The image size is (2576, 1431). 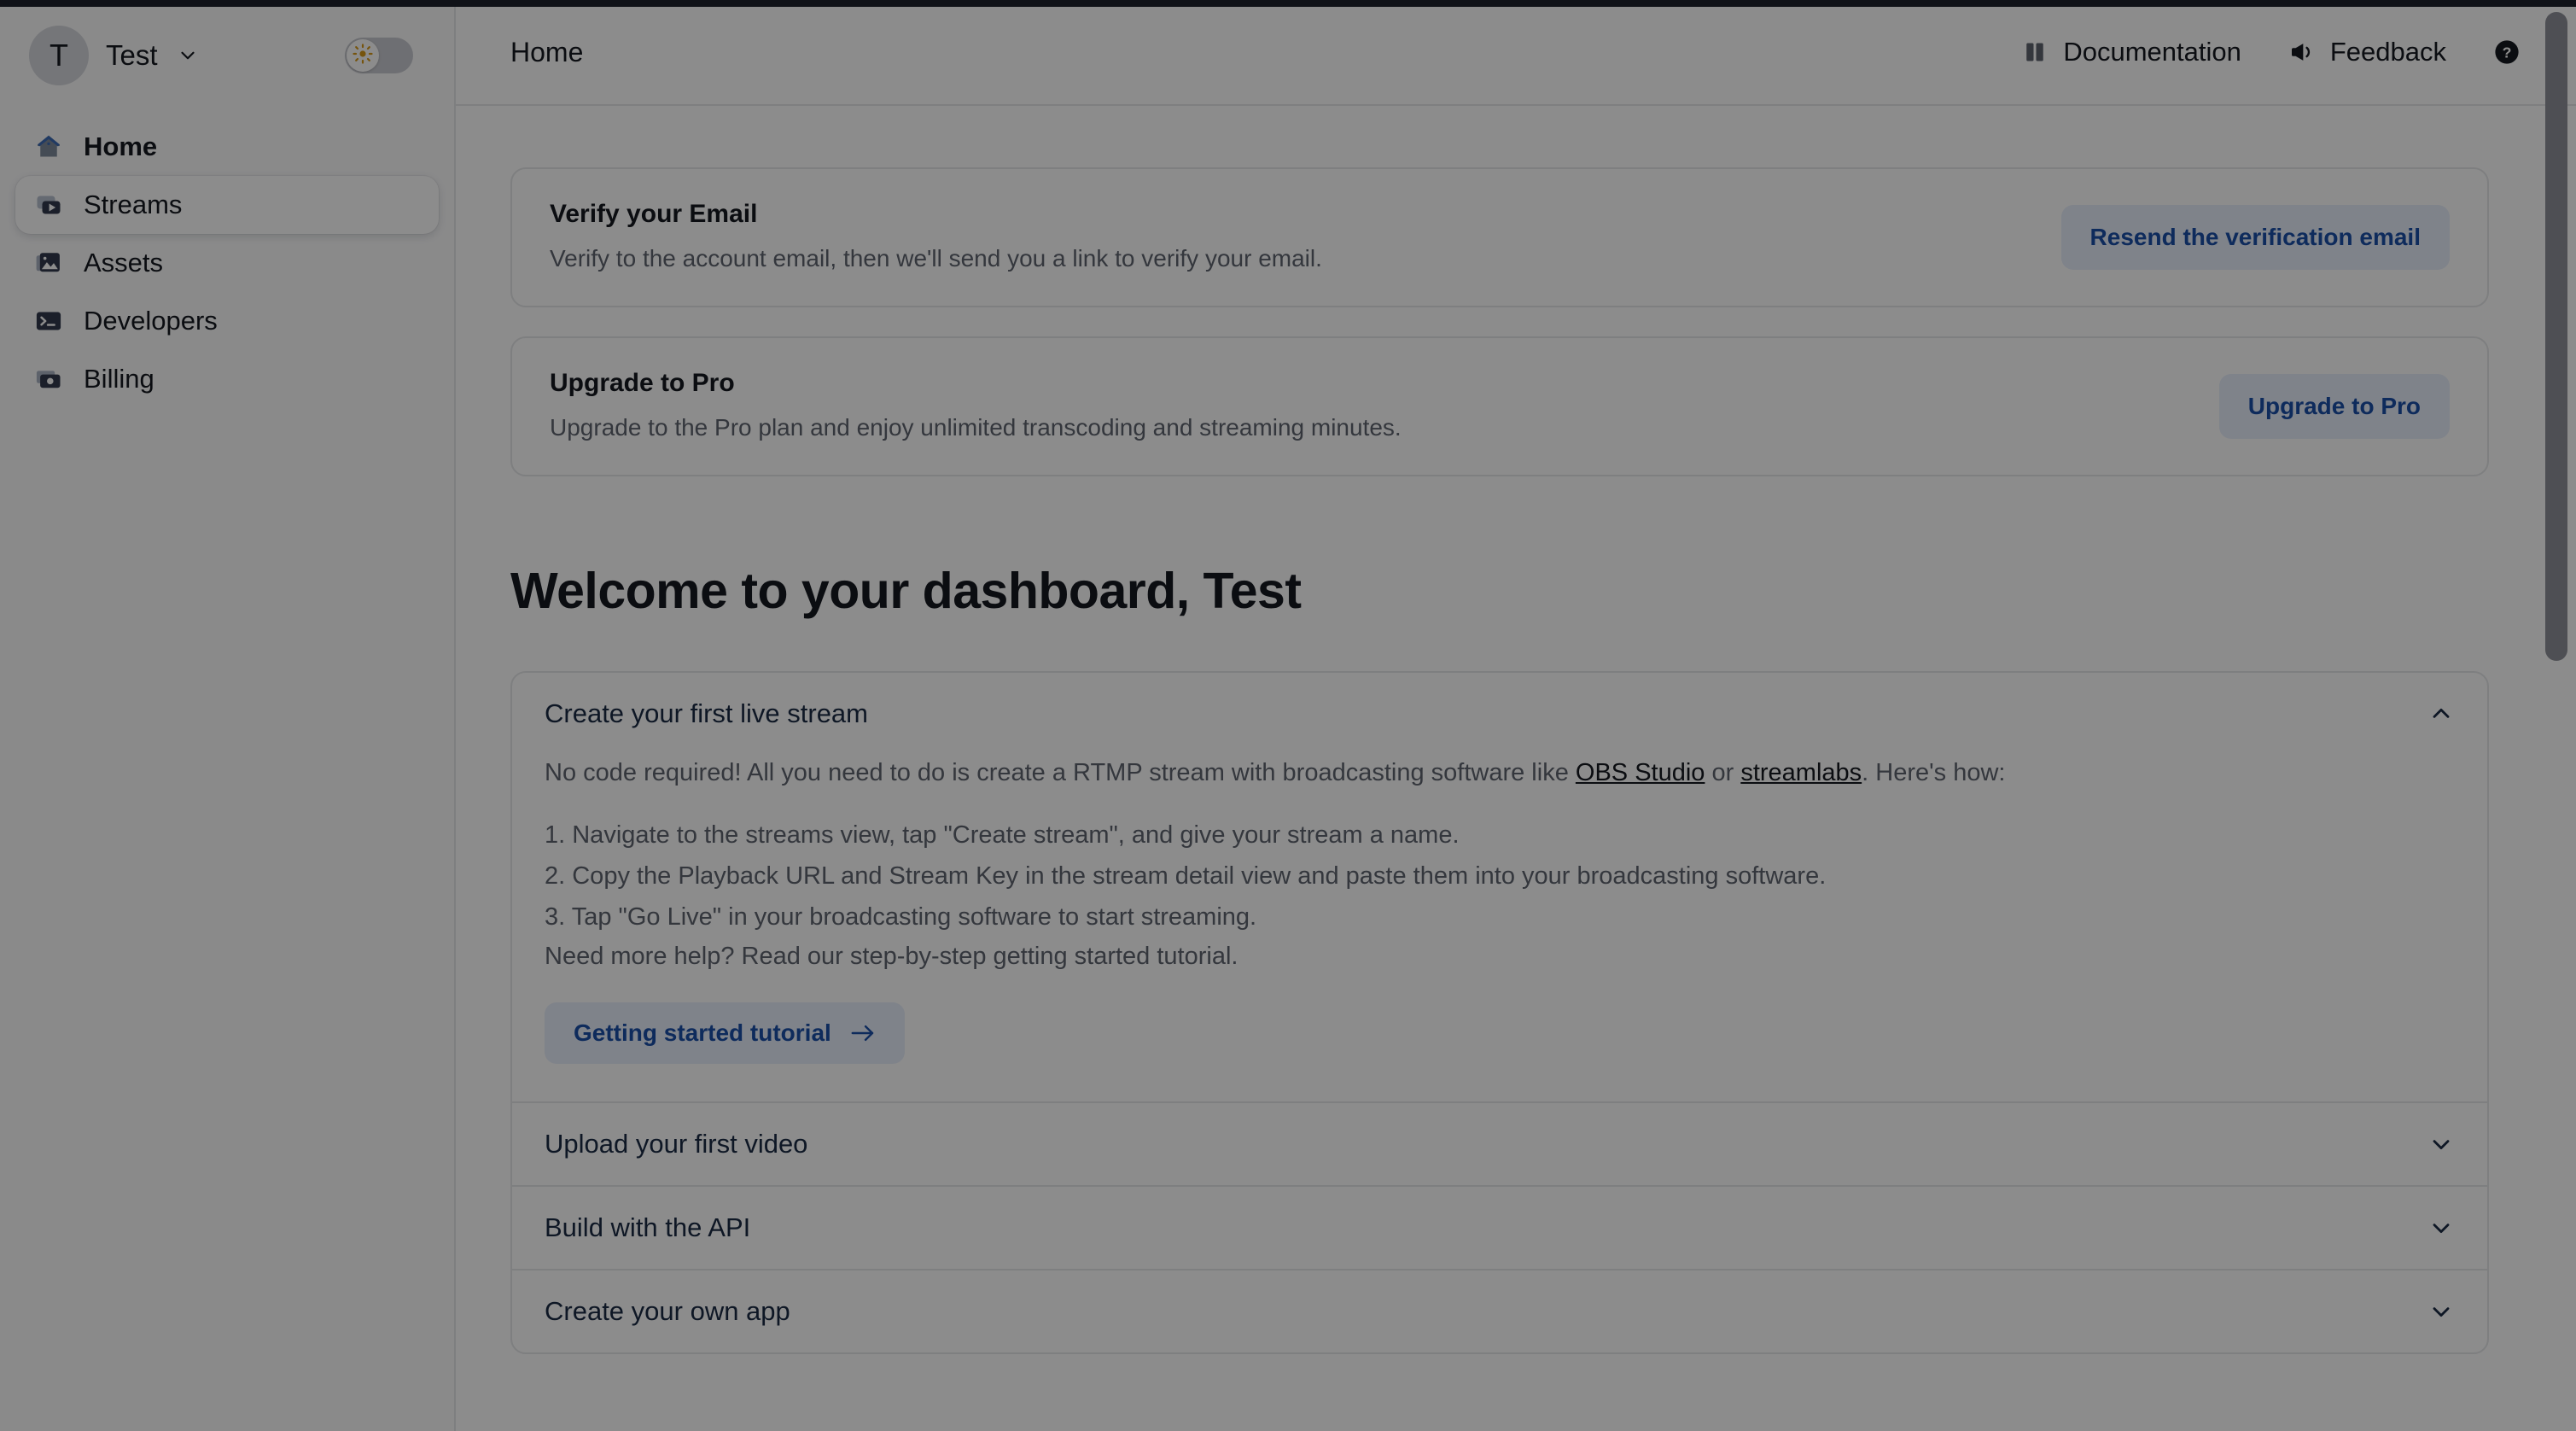 I want to click on topbar-actions: Documentation Feedback ?, so click(x=2270, y=52).